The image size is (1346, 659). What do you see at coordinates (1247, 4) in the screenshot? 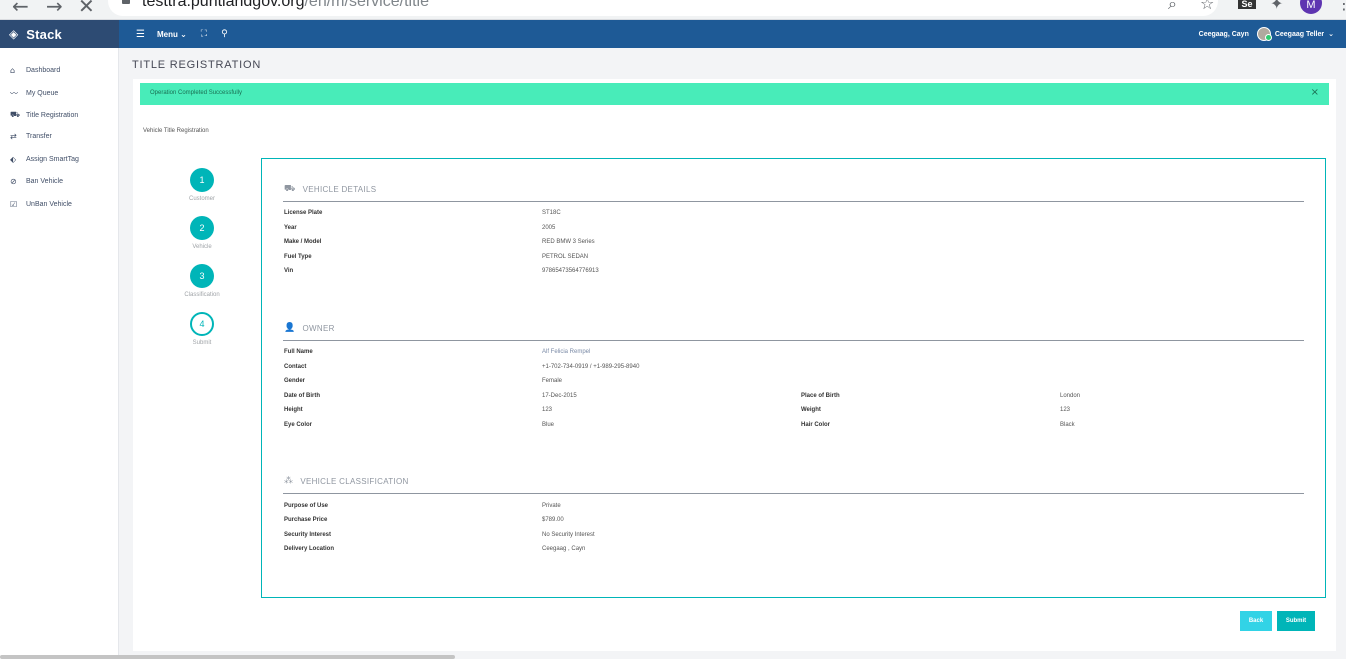
I see `extension-se-icon: Se` at bounding box center [1247, 4].